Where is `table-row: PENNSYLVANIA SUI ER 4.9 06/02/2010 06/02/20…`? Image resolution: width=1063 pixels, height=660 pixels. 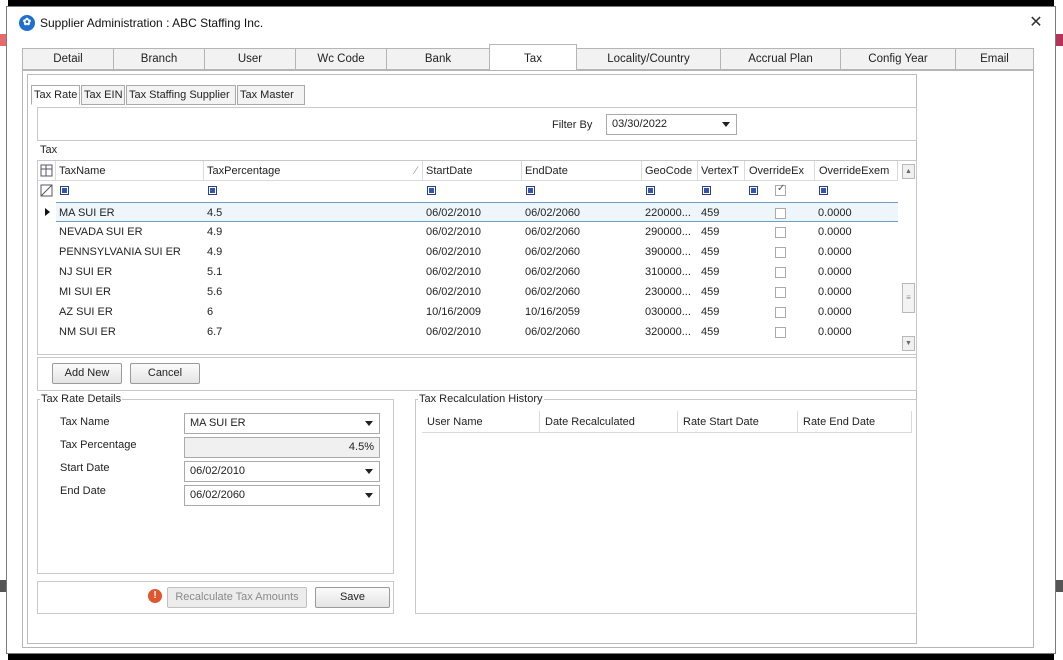
table-row: PENNSYLVANIA SUI ER 4.9 06/02/2010 06/02/20… is located at coordinates (468, 252).